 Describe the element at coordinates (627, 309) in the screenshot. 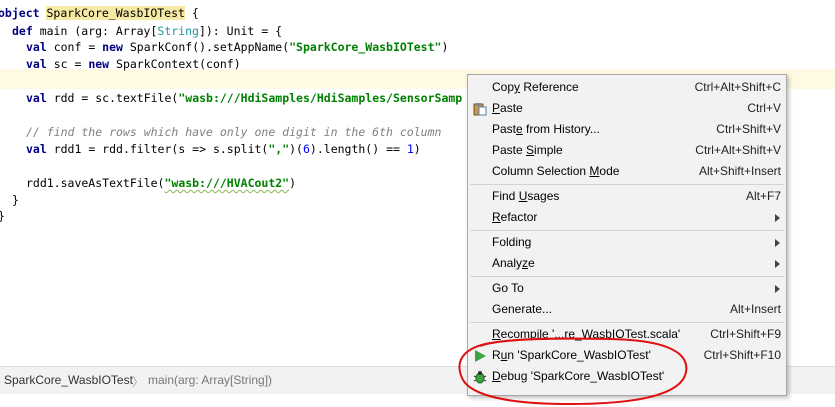

I see `menu-item-generate: Generate... Alt+Insert` at that location.